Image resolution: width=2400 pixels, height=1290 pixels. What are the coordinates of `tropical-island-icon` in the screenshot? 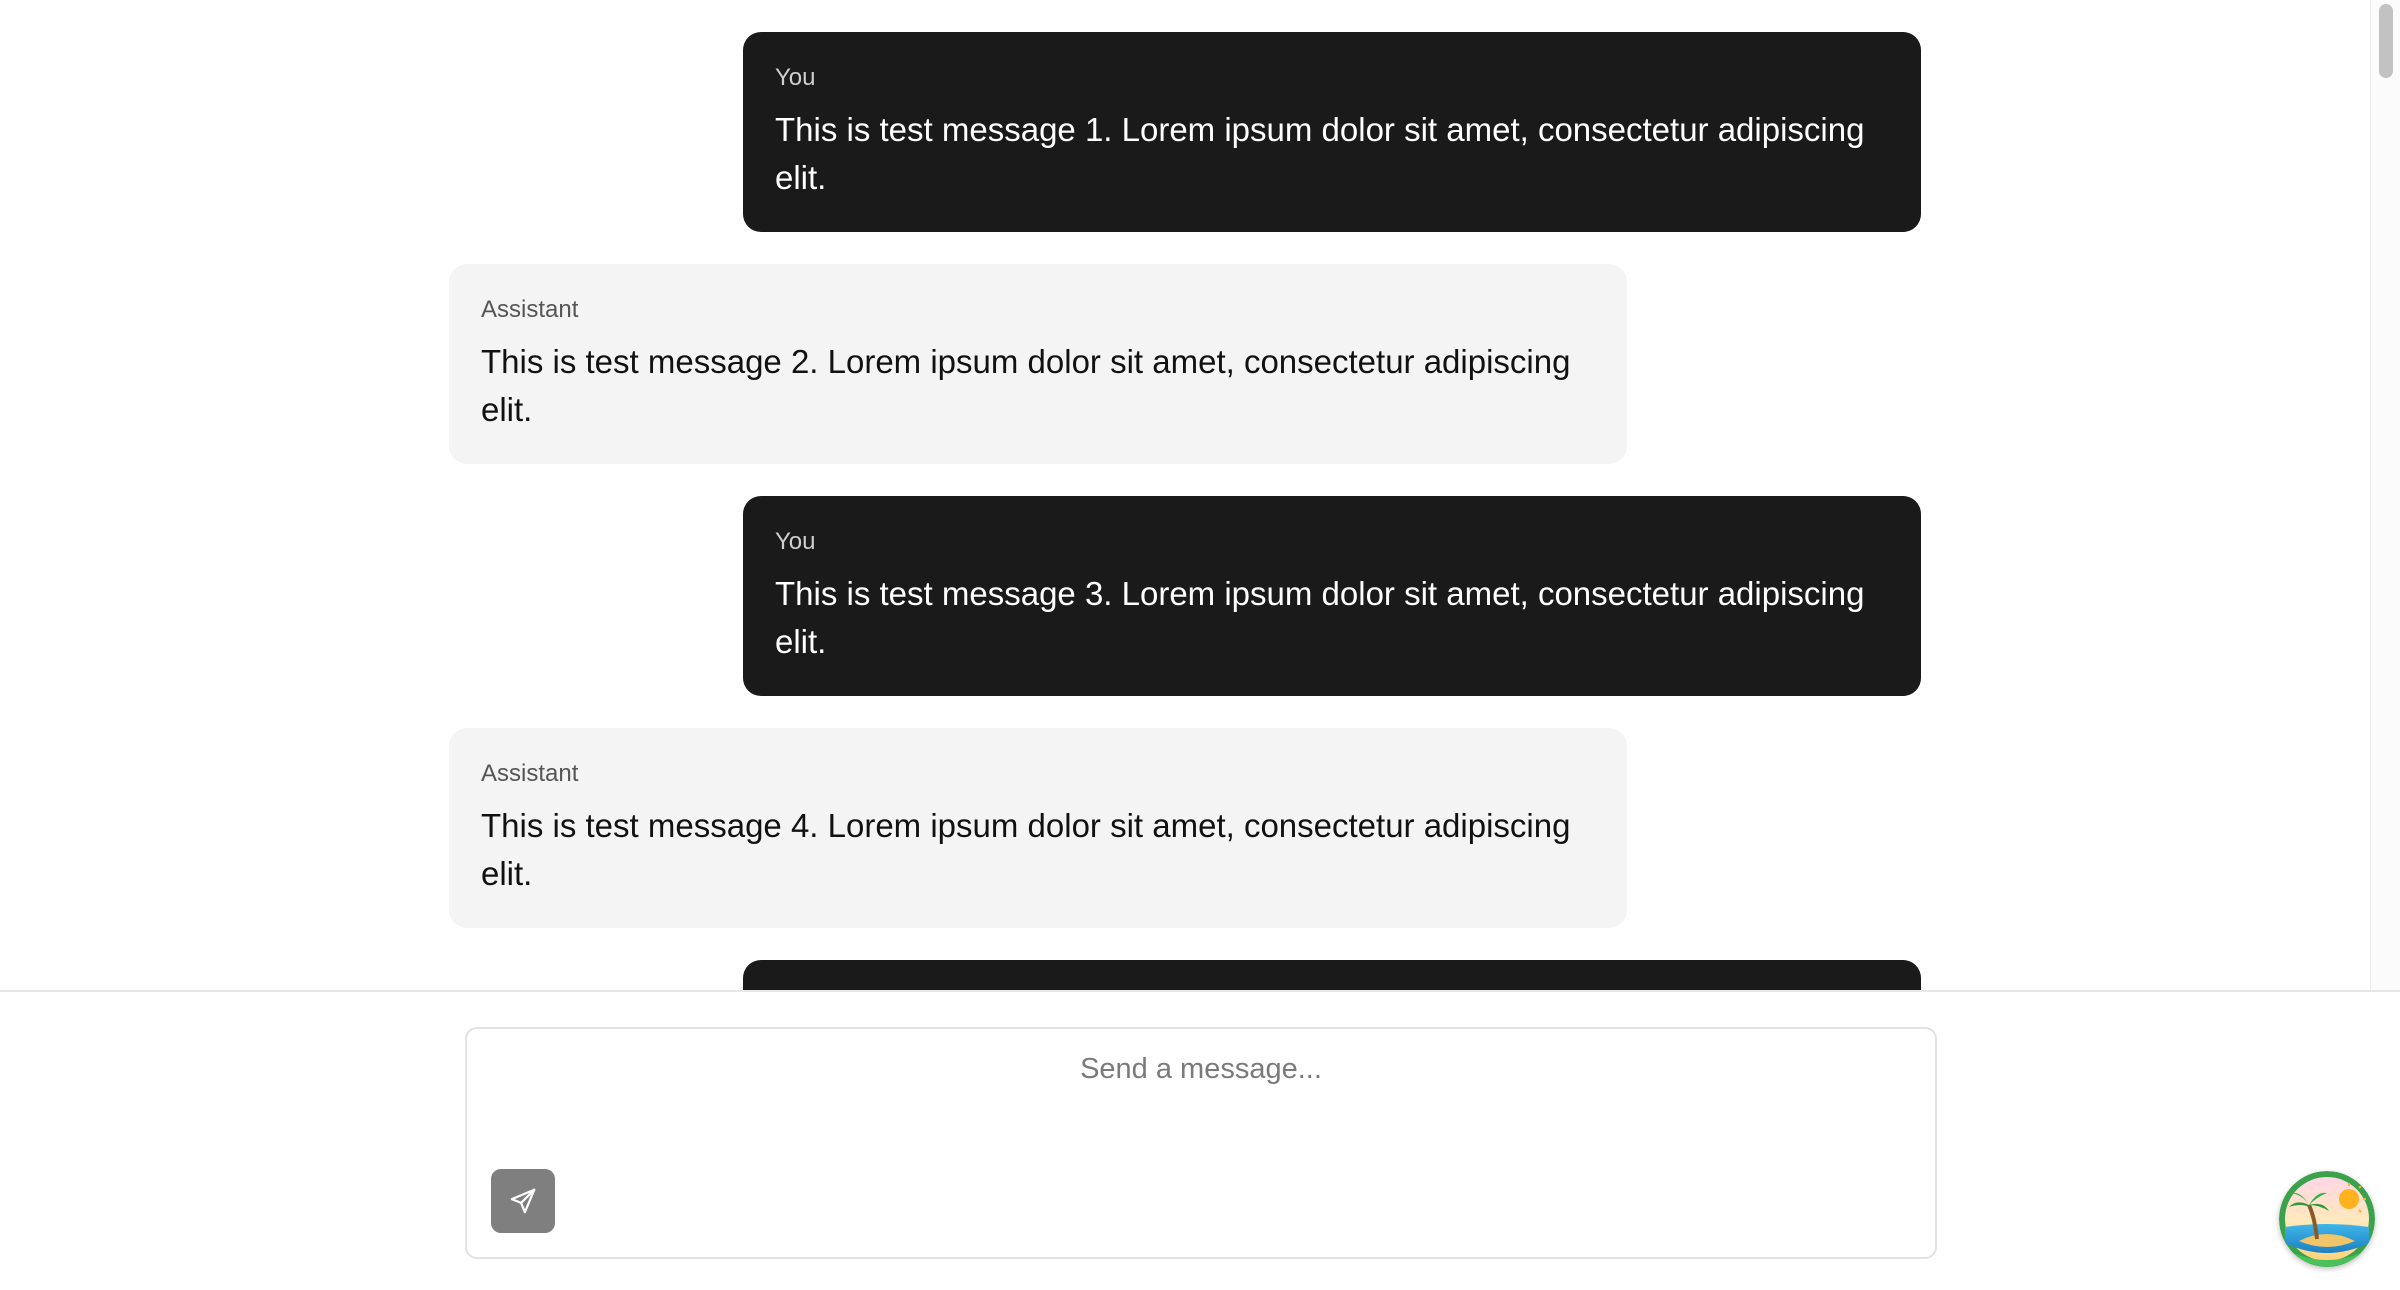 It's located at (2327, 1219).